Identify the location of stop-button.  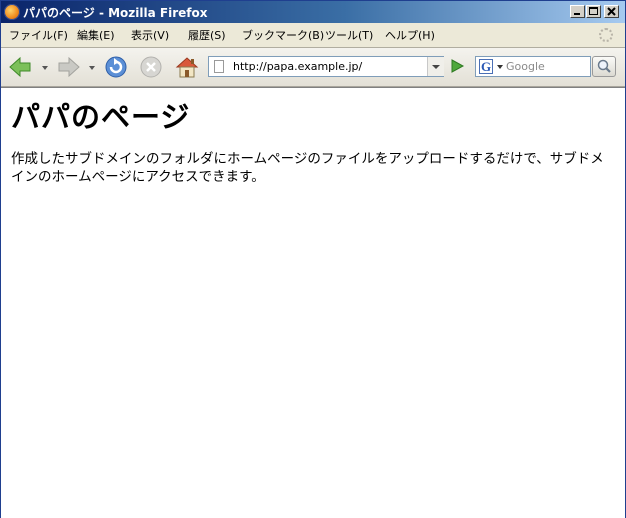
(151, 67).